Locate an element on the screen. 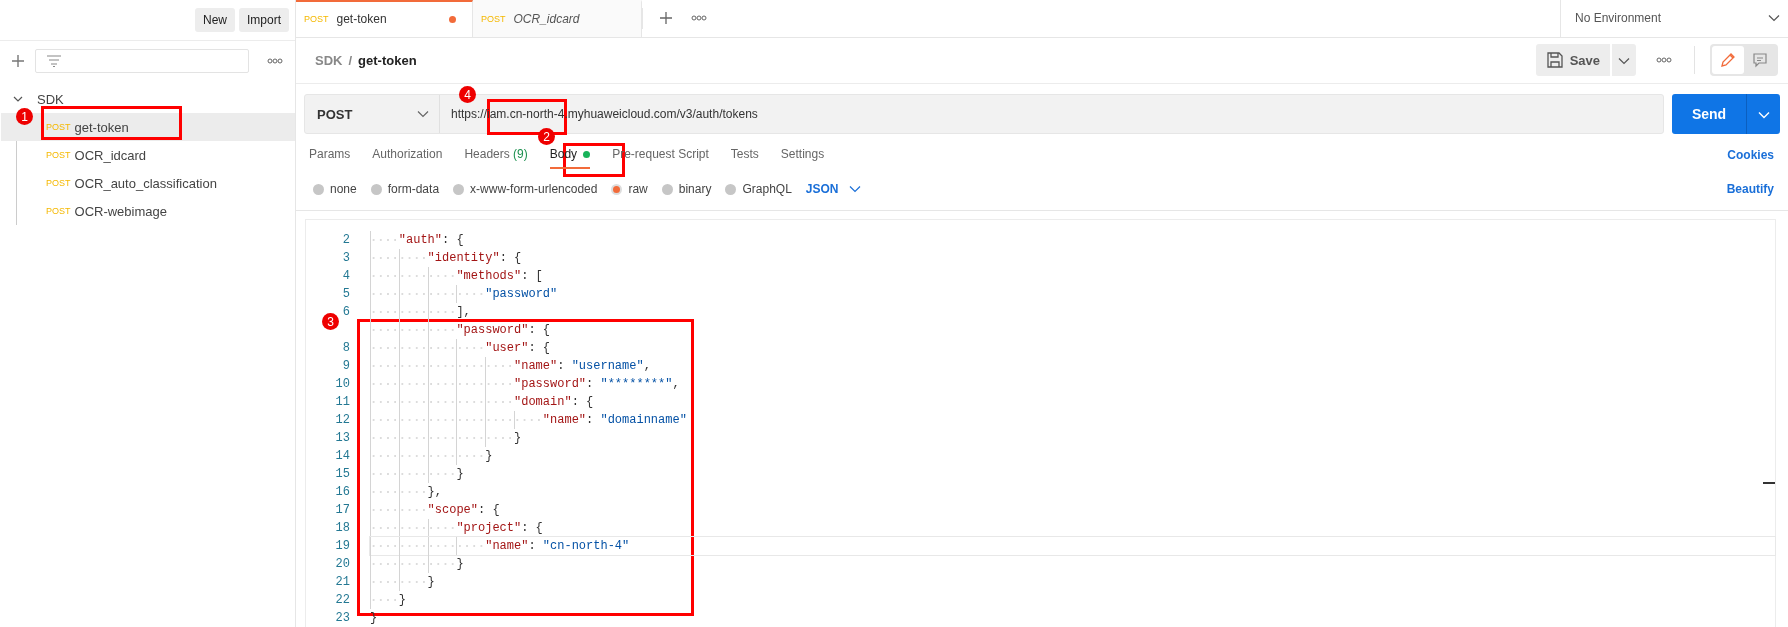 This screenshot has height=627, width=1788. save-icon is located at coordinates (1554, 60).